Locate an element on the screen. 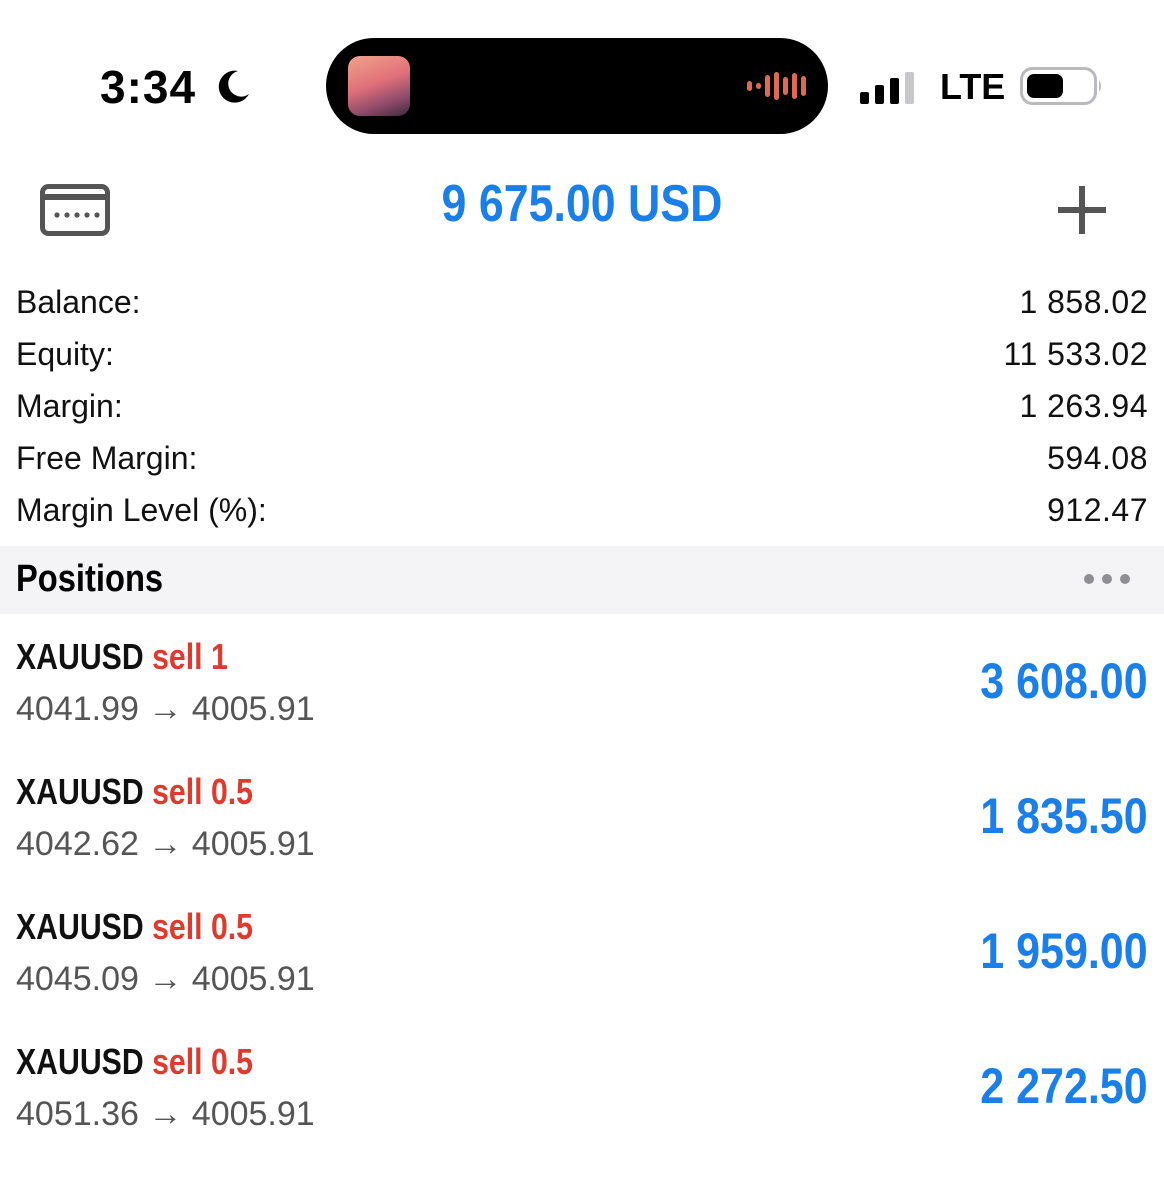 This screenshot has height=1200, width=1164. more-options-icon is located at coordinates (1107, 579).